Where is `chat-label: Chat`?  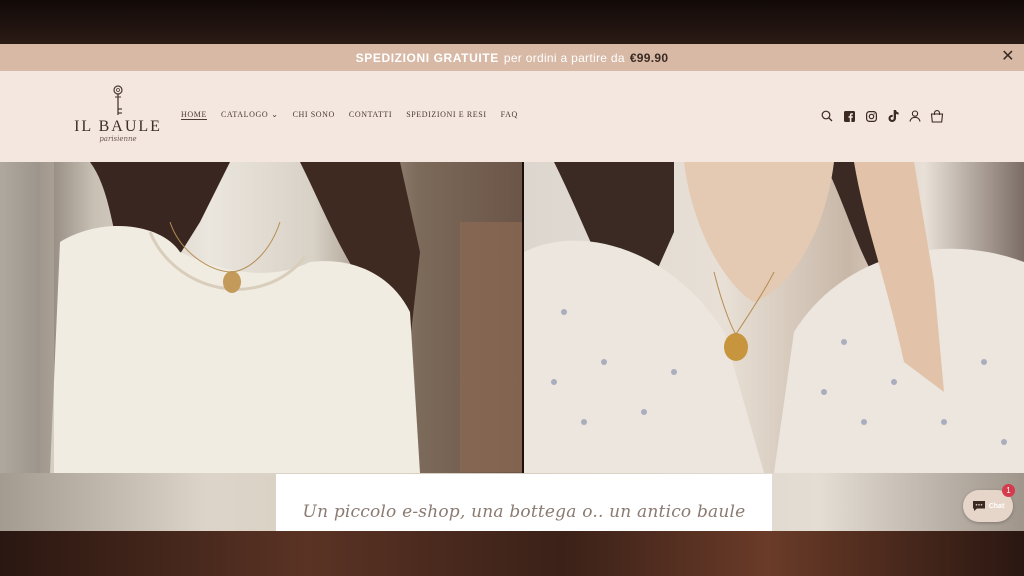 chat-label: Chat is located at coordinates (996, 506).